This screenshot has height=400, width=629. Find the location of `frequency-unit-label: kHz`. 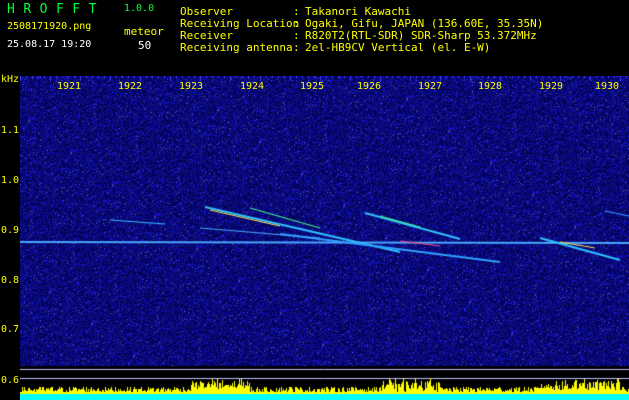

frequency-unit-label: kHz is located at coordinates (10, 79).